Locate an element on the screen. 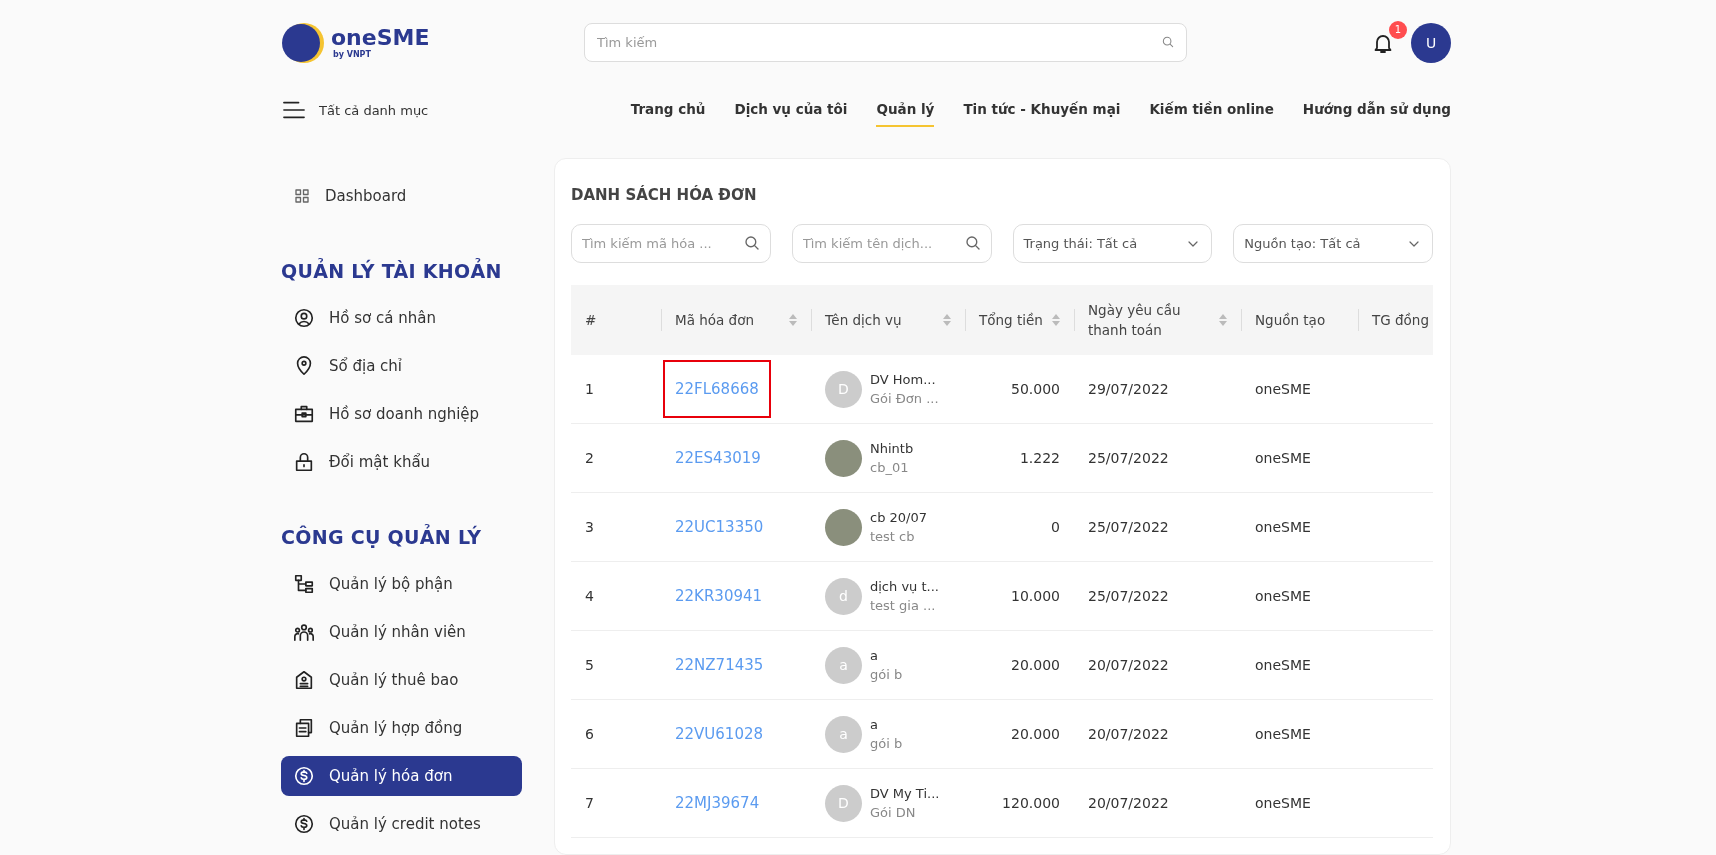  section-heading: QUẢN LÝ TÀI KHOẢN is located at coordinates (392, 271).